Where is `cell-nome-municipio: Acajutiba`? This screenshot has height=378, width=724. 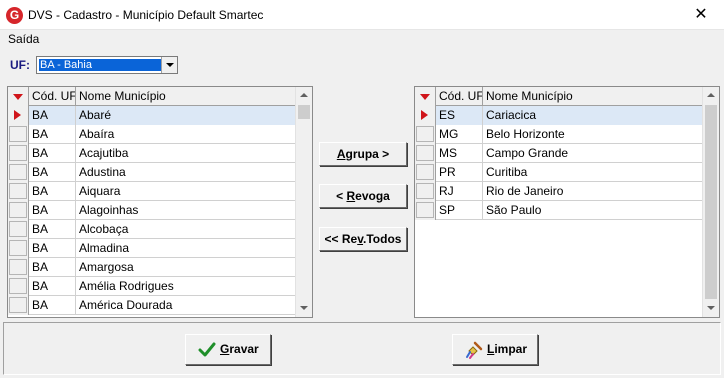
cell-nome-municipio: Acajutiba is located at coordinates (186, 153).